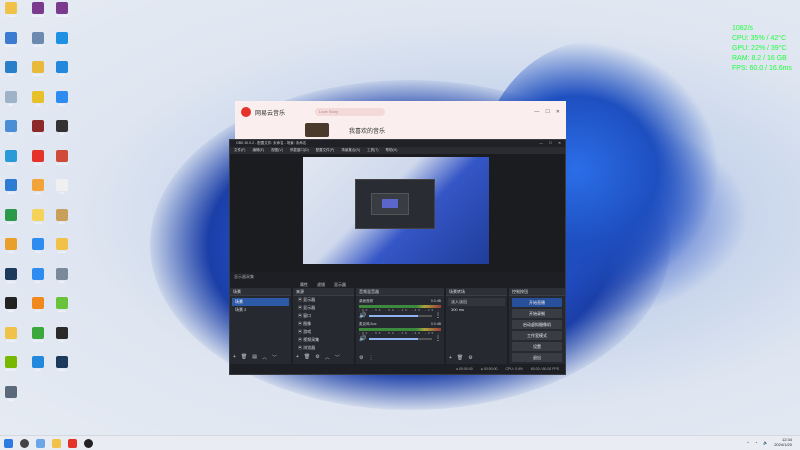  I want to click on playlist-cover, so click(317, 130).